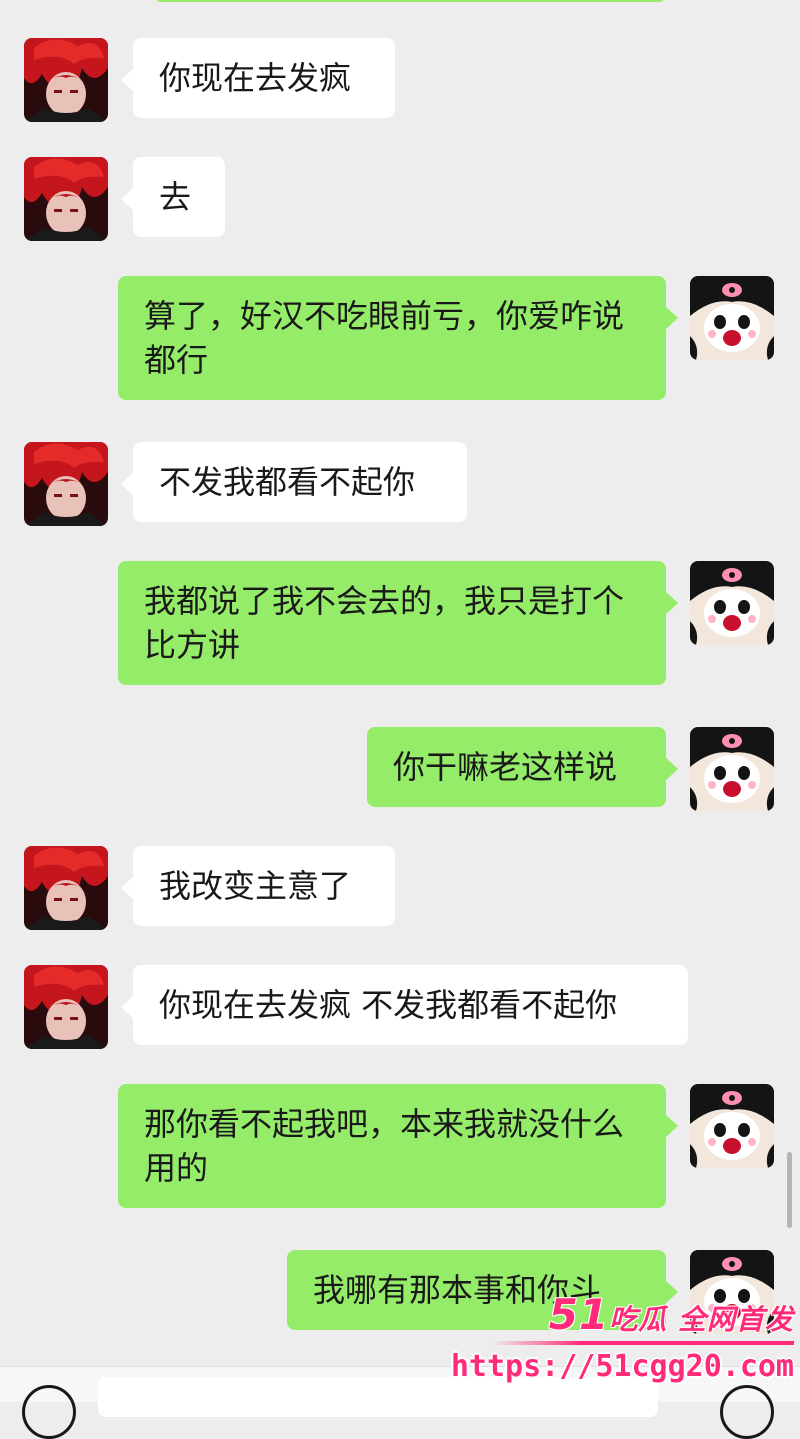 The image size is (800, 1439). I want to click on incoming-message-bubble: 你现在去发疯 不发我都看不起你, so click(404, 1005).